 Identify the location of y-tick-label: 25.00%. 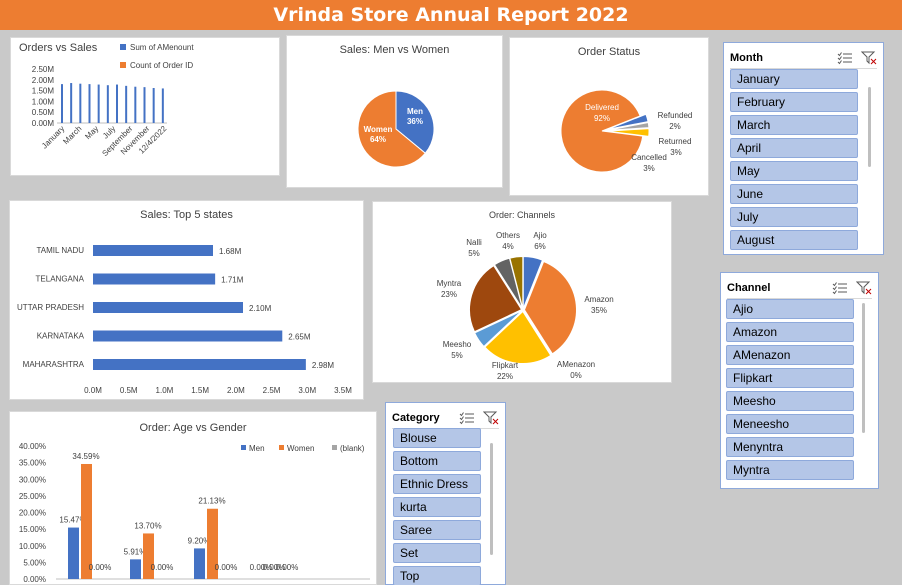
(32, 496).